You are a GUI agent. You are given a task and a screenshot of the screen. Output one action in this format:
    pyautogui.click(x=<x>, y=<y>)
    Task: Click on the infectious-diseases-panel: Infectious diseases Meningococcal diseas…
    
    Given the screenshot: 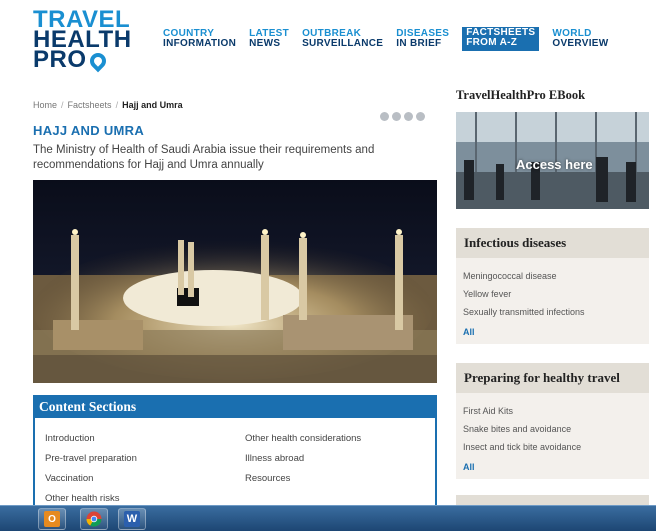 What is the action you would take?
    pyautogui.click(x=552, y=286)
    